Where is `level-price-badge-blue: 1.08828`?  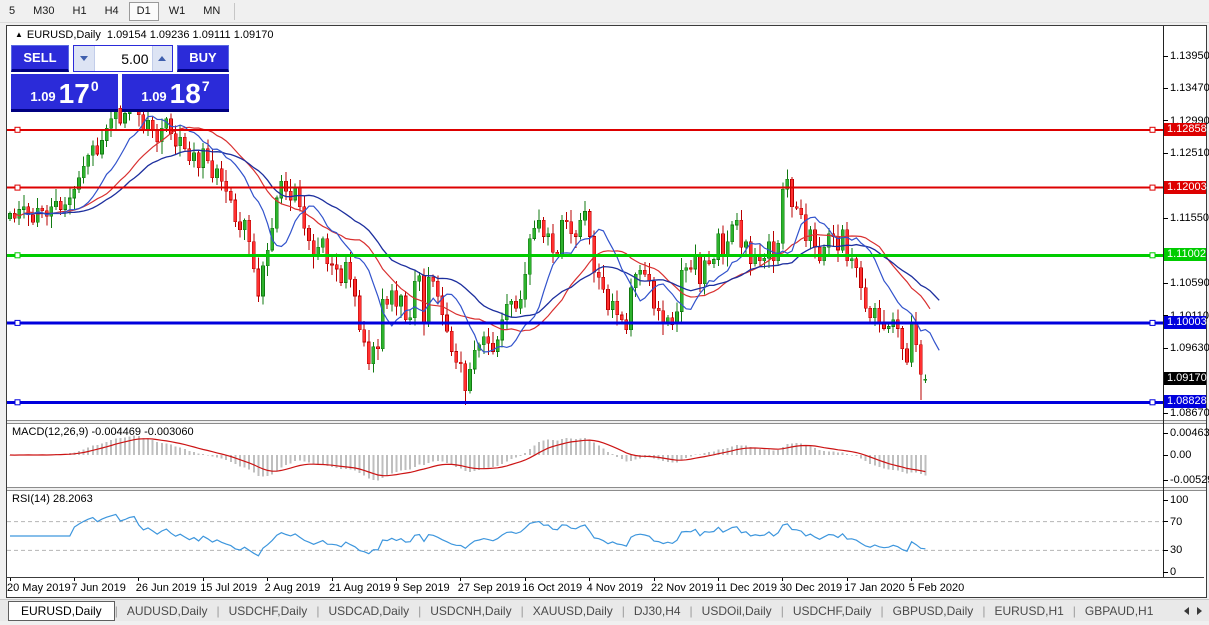 level-price-badge-blue: 1.08828 is located at coordinates (1185, 402).